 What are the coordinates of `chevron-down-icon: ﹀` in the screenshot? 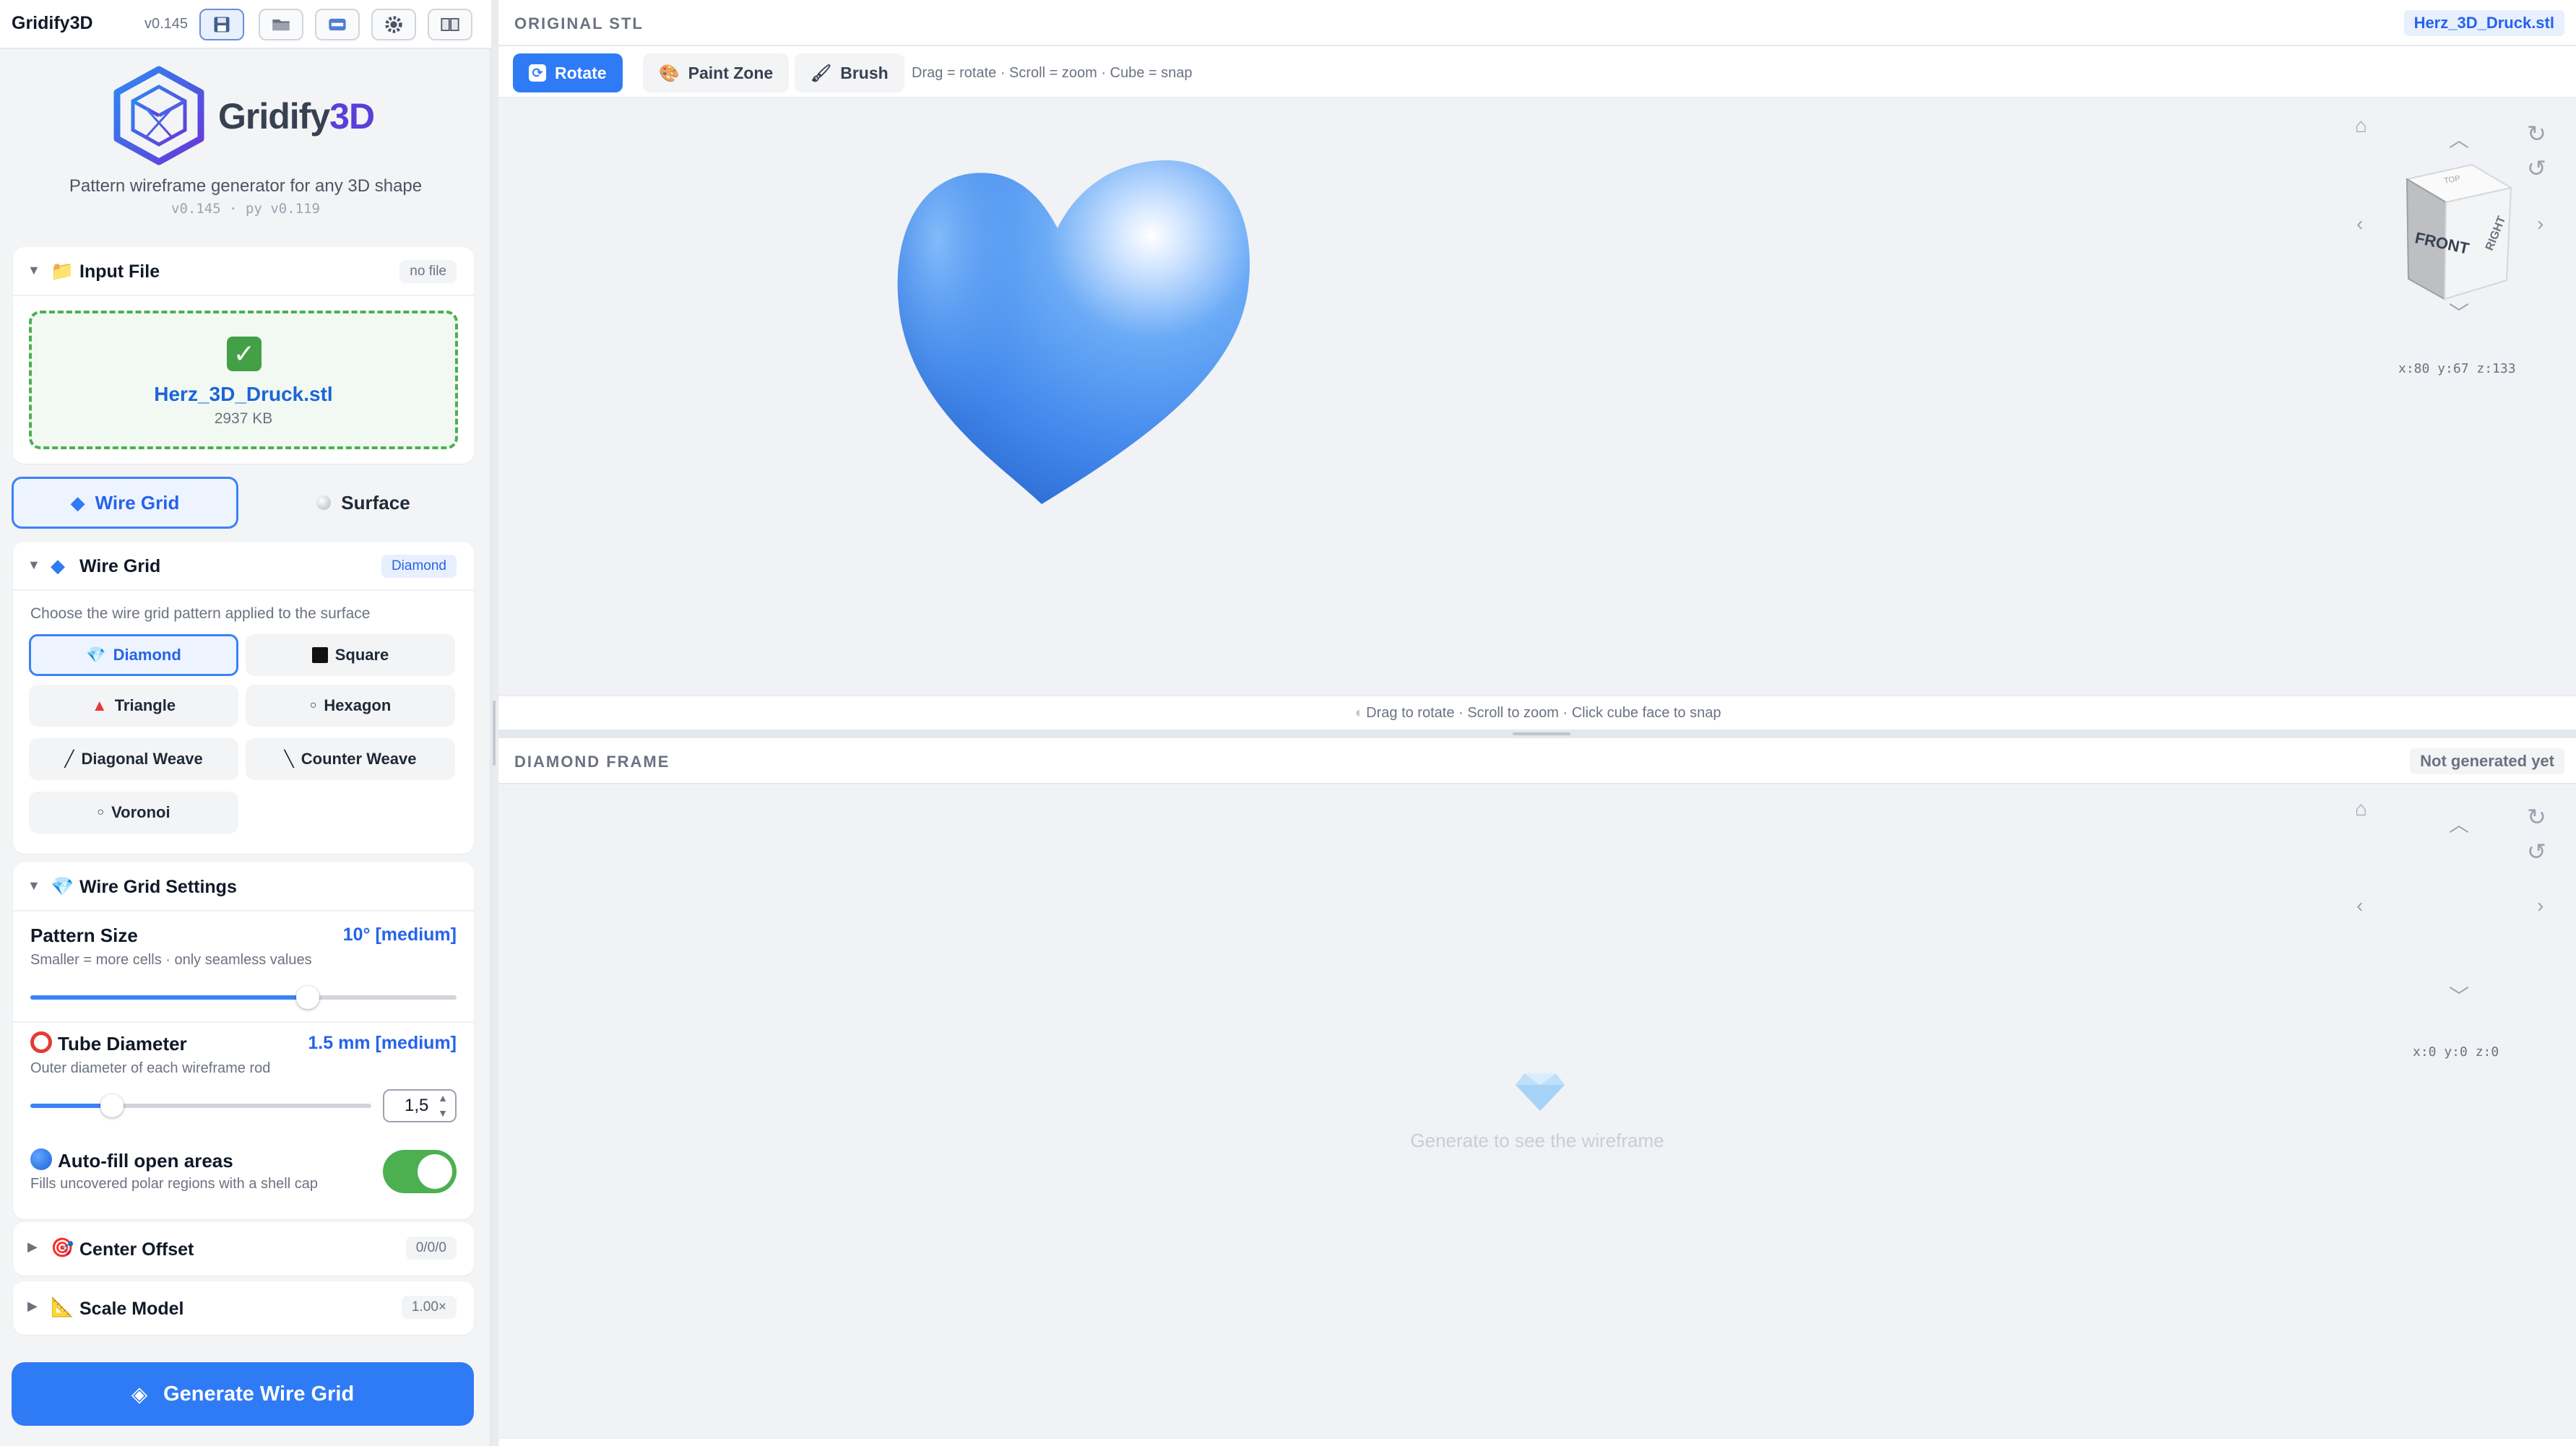 It's located at (2459, 995).